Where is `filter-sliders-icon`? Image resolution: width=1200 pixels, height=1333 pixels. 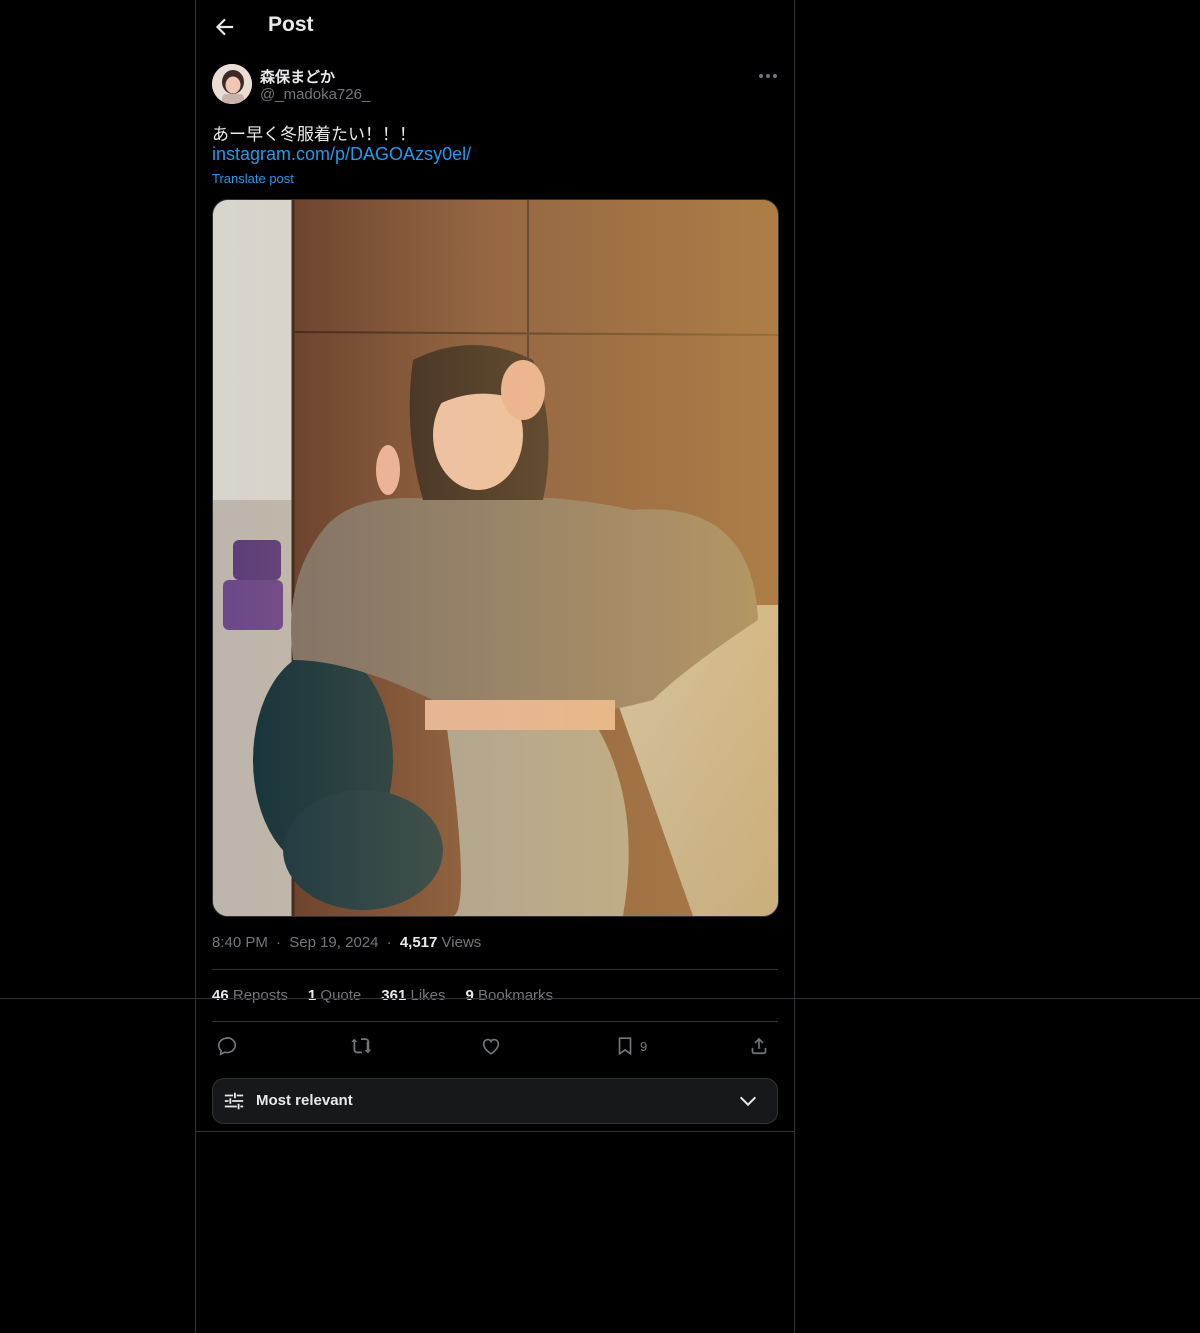
filter-sliders-icon is located at coordinates (234, 1101).